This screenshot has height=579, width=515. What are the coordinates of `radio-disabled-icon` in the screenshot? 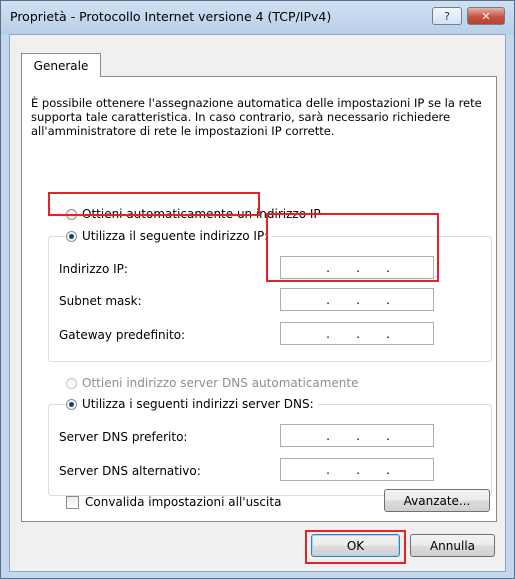 It's located at (71, 383).